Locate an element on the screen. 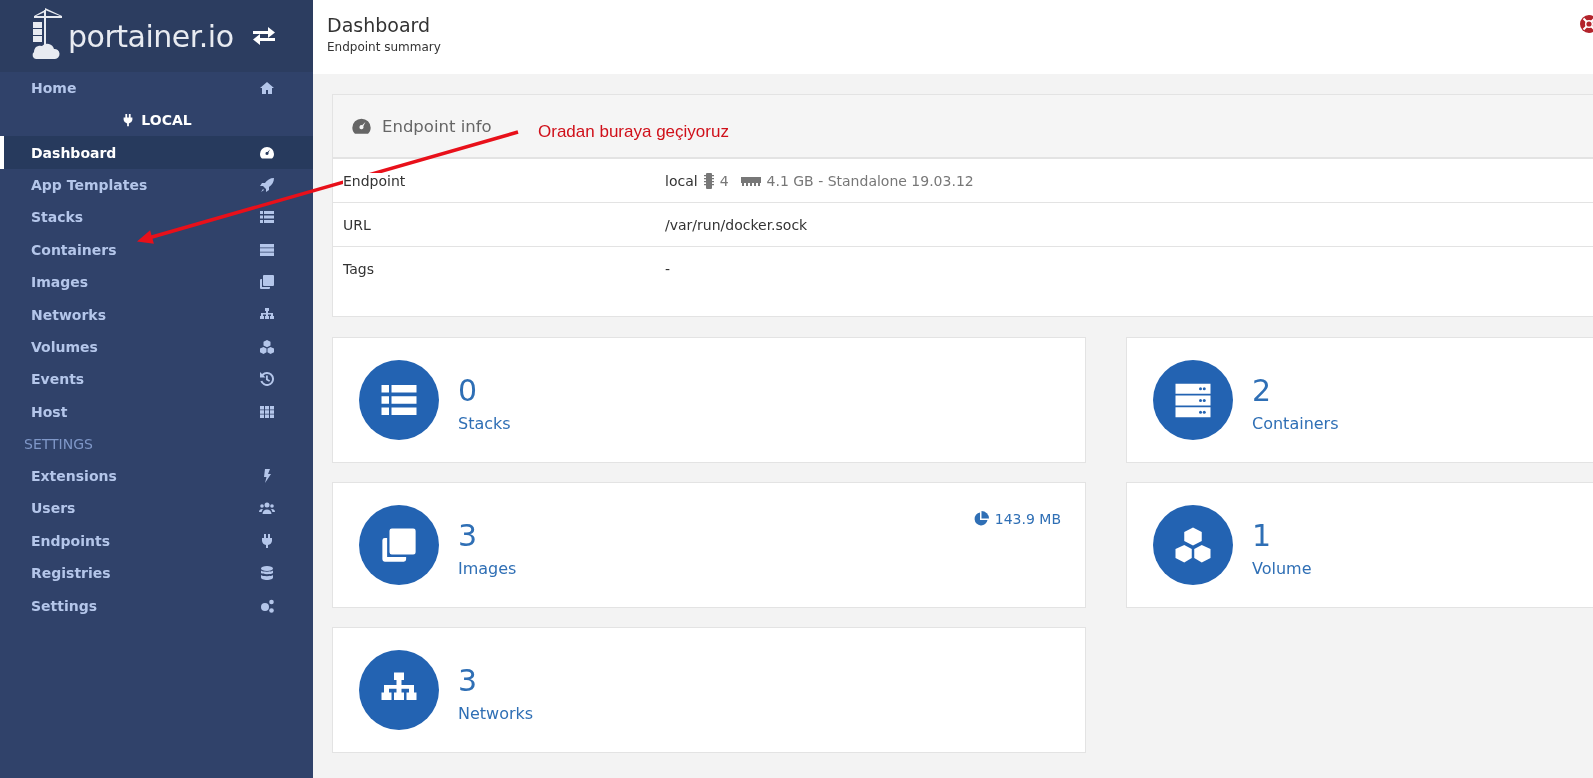  stat-label: Stacks is located at coordinates (484, 423).